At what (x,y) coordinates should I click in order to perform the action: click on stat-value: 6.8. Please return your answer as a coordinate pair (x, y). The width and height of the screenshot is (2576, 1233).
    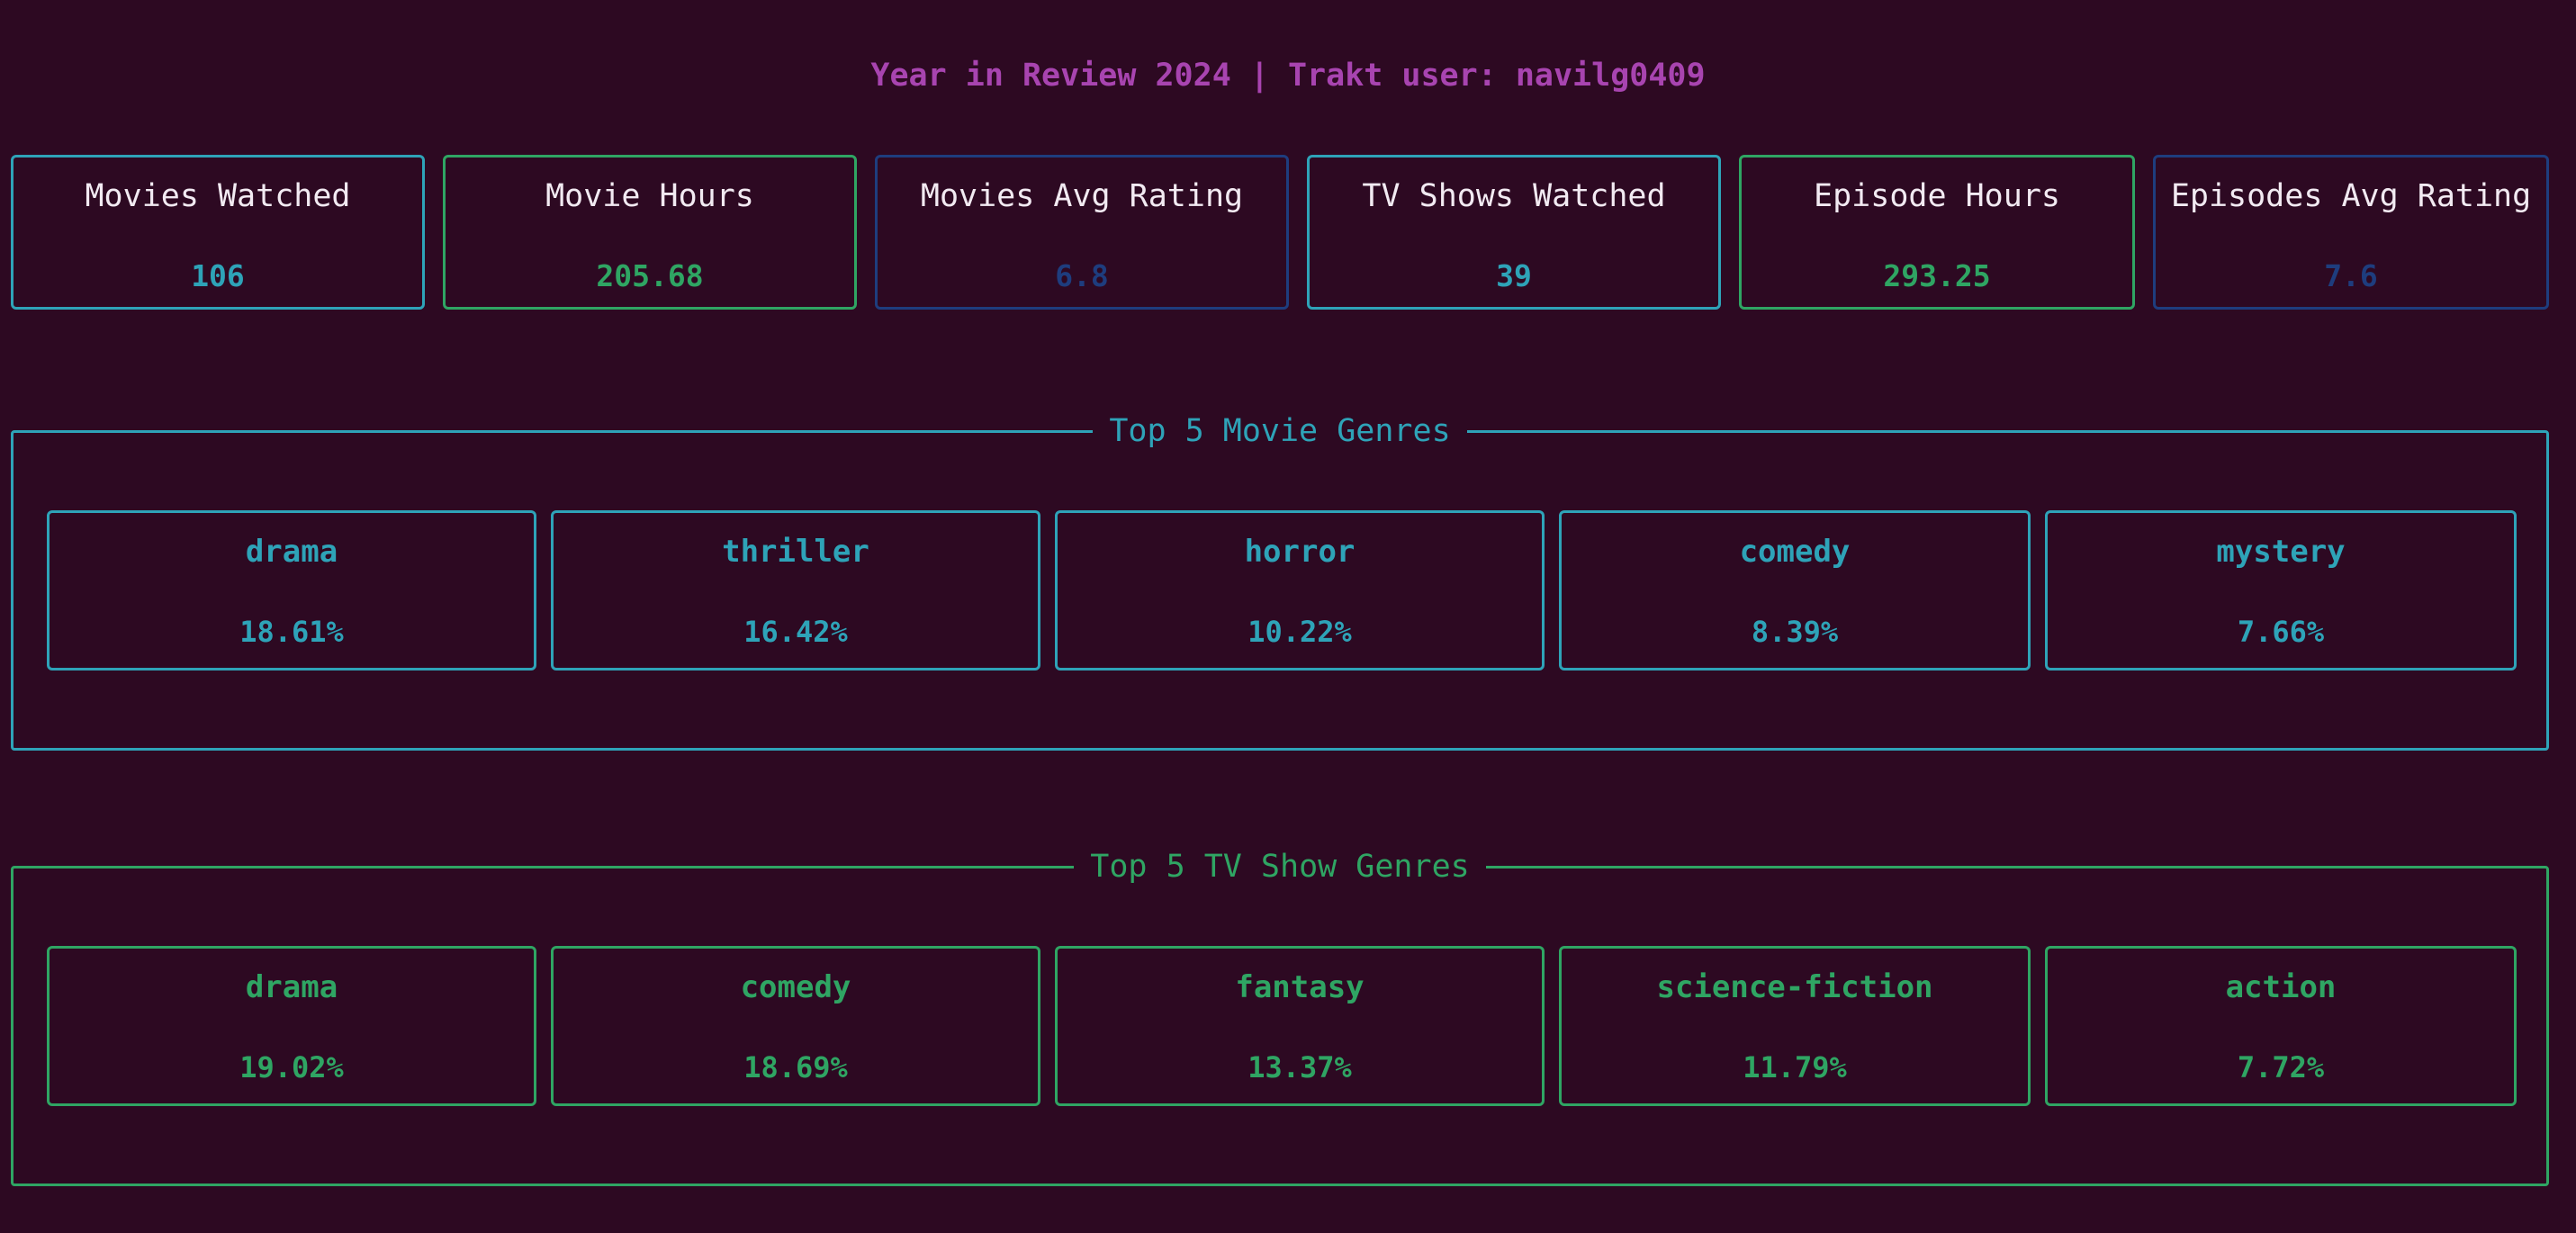
    Looking at the image, I should click on (1082, 276).